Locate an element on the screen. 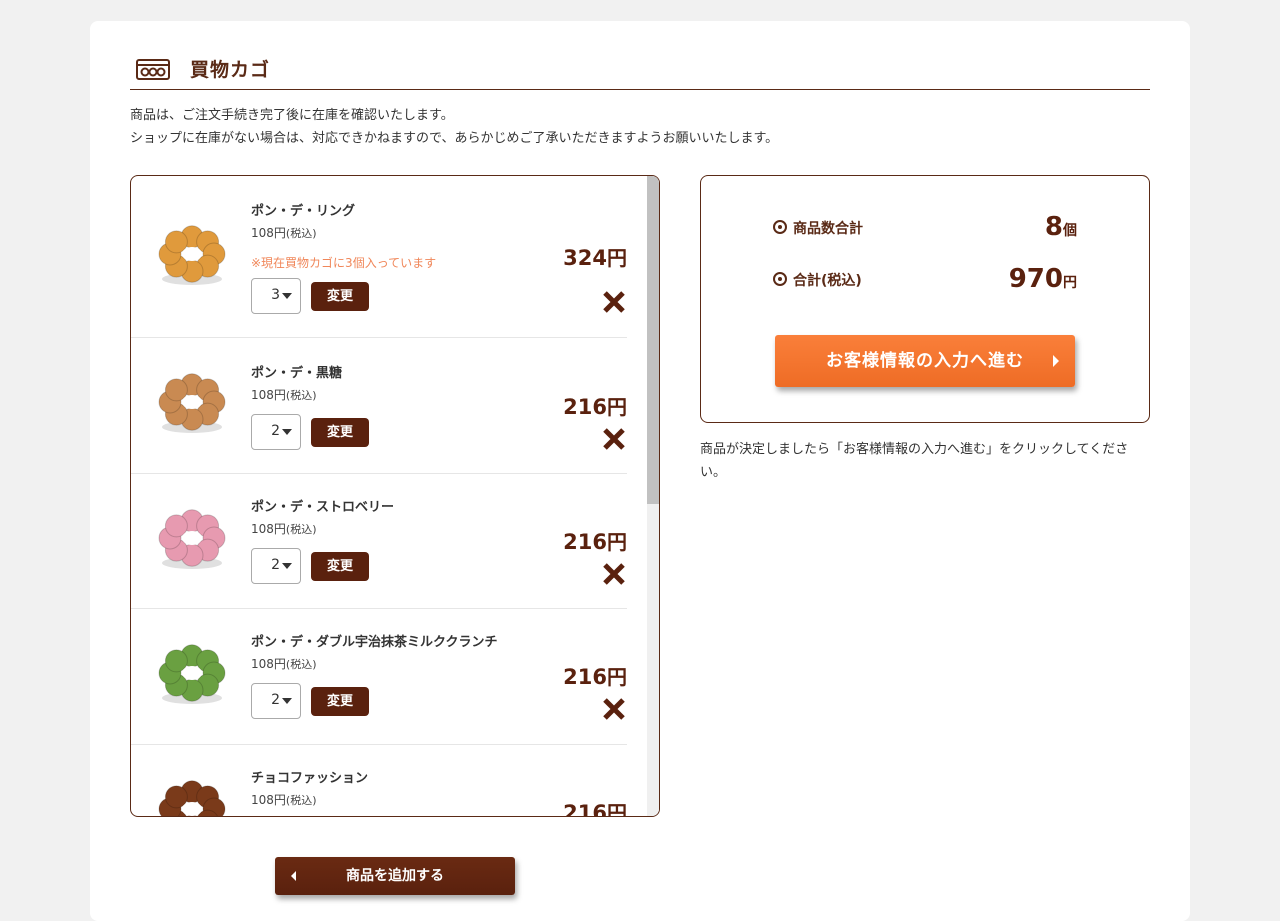 The image size is (1280, 921). item-name: ポン・デ・ストロベリー is located at coordinates (323, 507).